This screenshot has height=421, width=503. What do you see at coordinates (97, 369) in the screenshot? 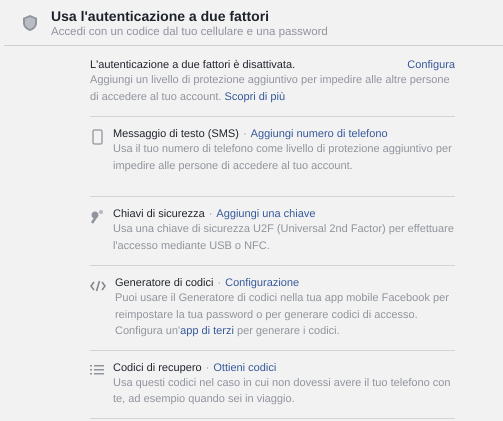
I see `list-icon` at bounding box center [97, 369].